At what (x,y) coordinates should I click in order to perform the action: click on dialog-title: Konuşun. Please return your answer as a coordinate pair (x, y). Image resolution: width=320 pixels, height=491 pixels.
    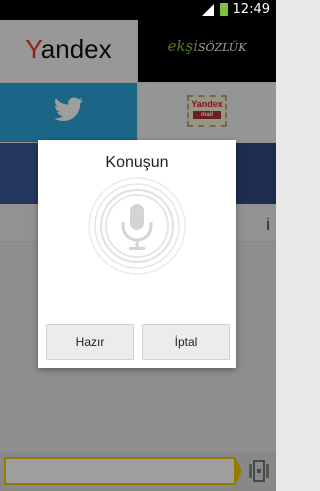
    Looking at the image, I should click on (137, 162).